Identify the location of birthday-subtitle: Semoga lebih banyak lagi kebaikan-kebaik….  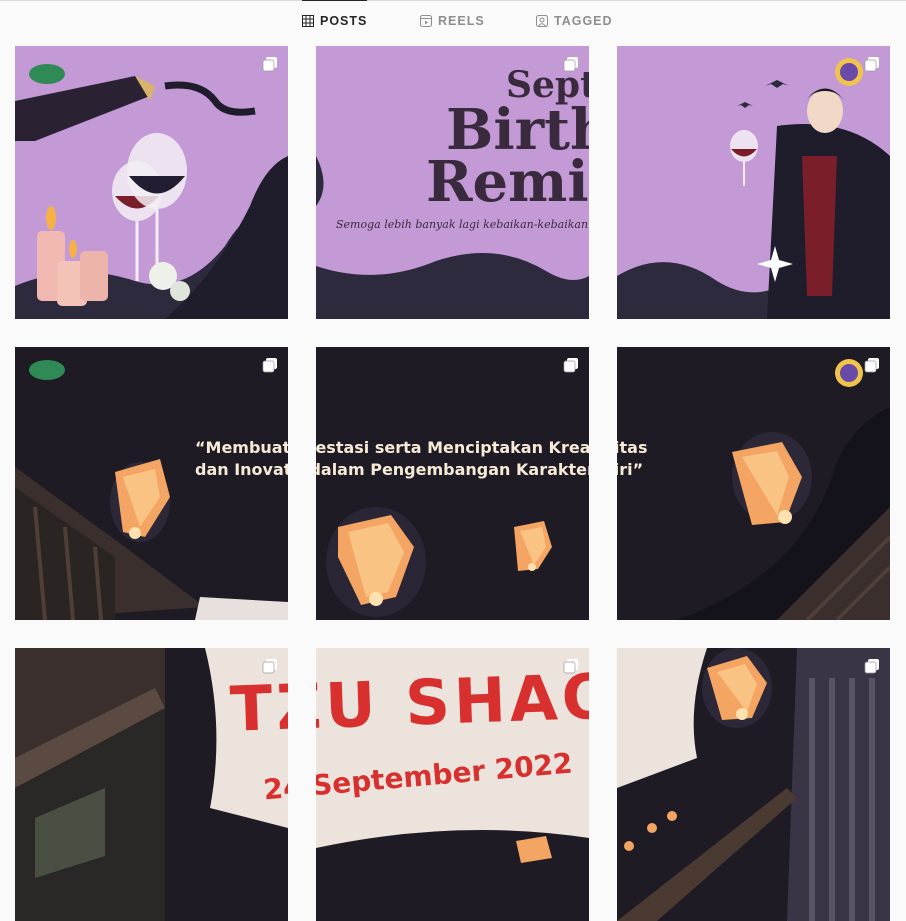
(462, 224).